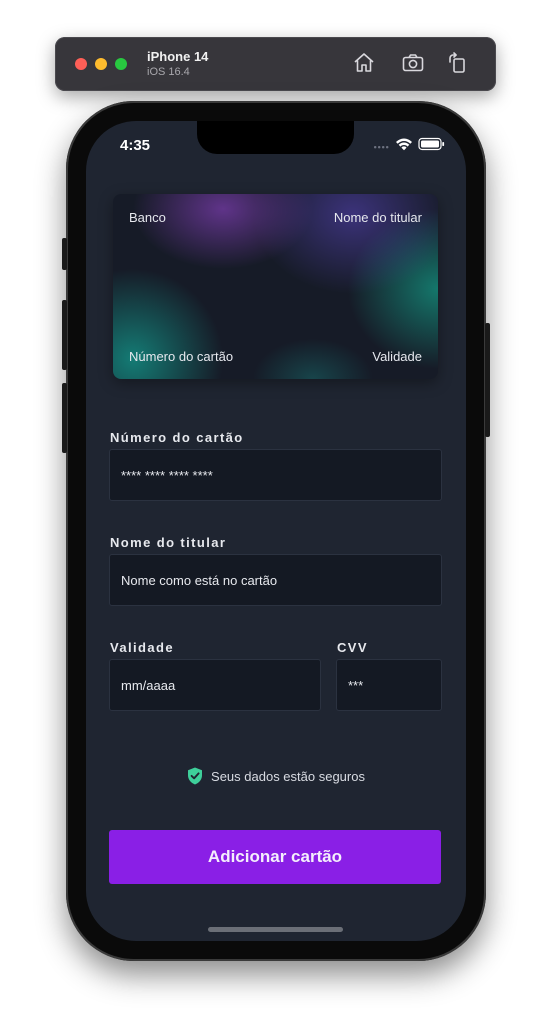 The image size is (551, 1036). I want to click on card-number-field, so click(275, 475).